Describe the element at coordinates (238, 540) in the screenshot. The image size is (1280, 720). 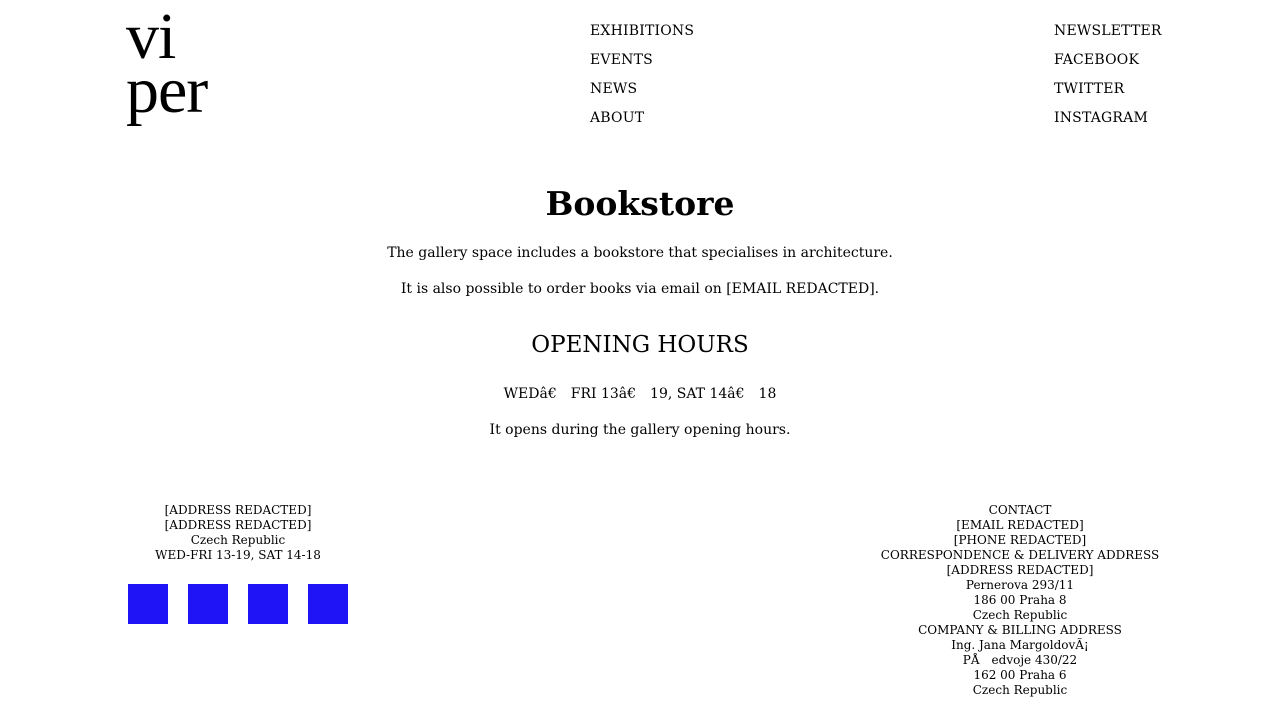
I see `address-country: Czech Republic` at that location.